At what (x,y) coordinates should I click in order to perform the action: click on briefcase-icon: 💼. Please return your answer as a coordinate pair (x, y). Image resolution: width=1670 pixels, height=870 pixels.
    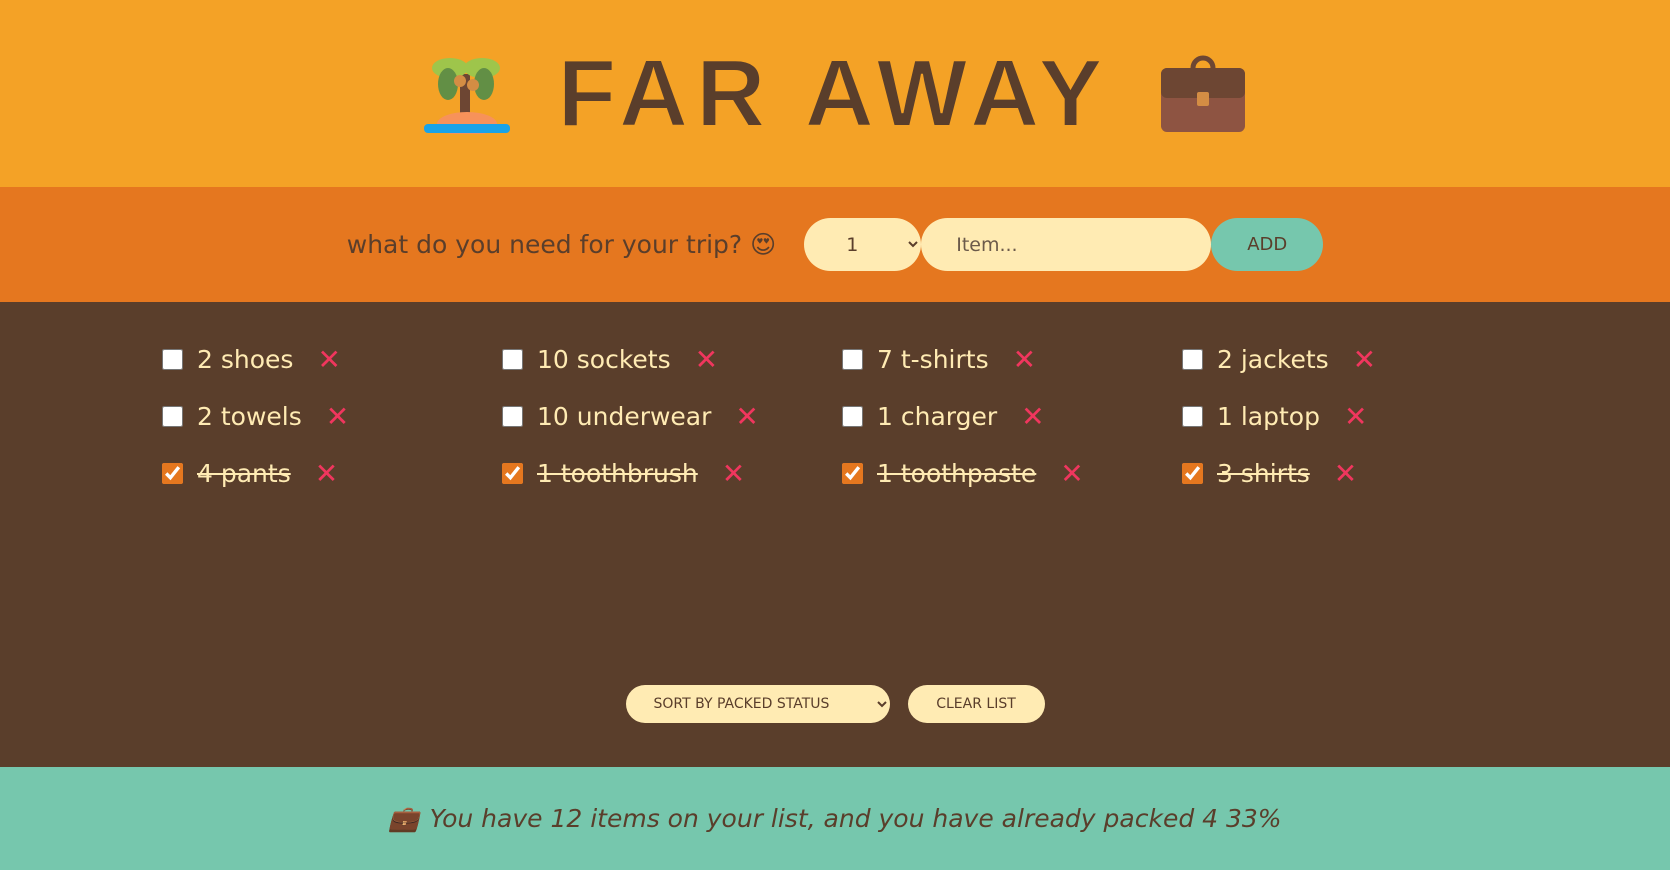
    Looking at the image, I should click on (404, 818).